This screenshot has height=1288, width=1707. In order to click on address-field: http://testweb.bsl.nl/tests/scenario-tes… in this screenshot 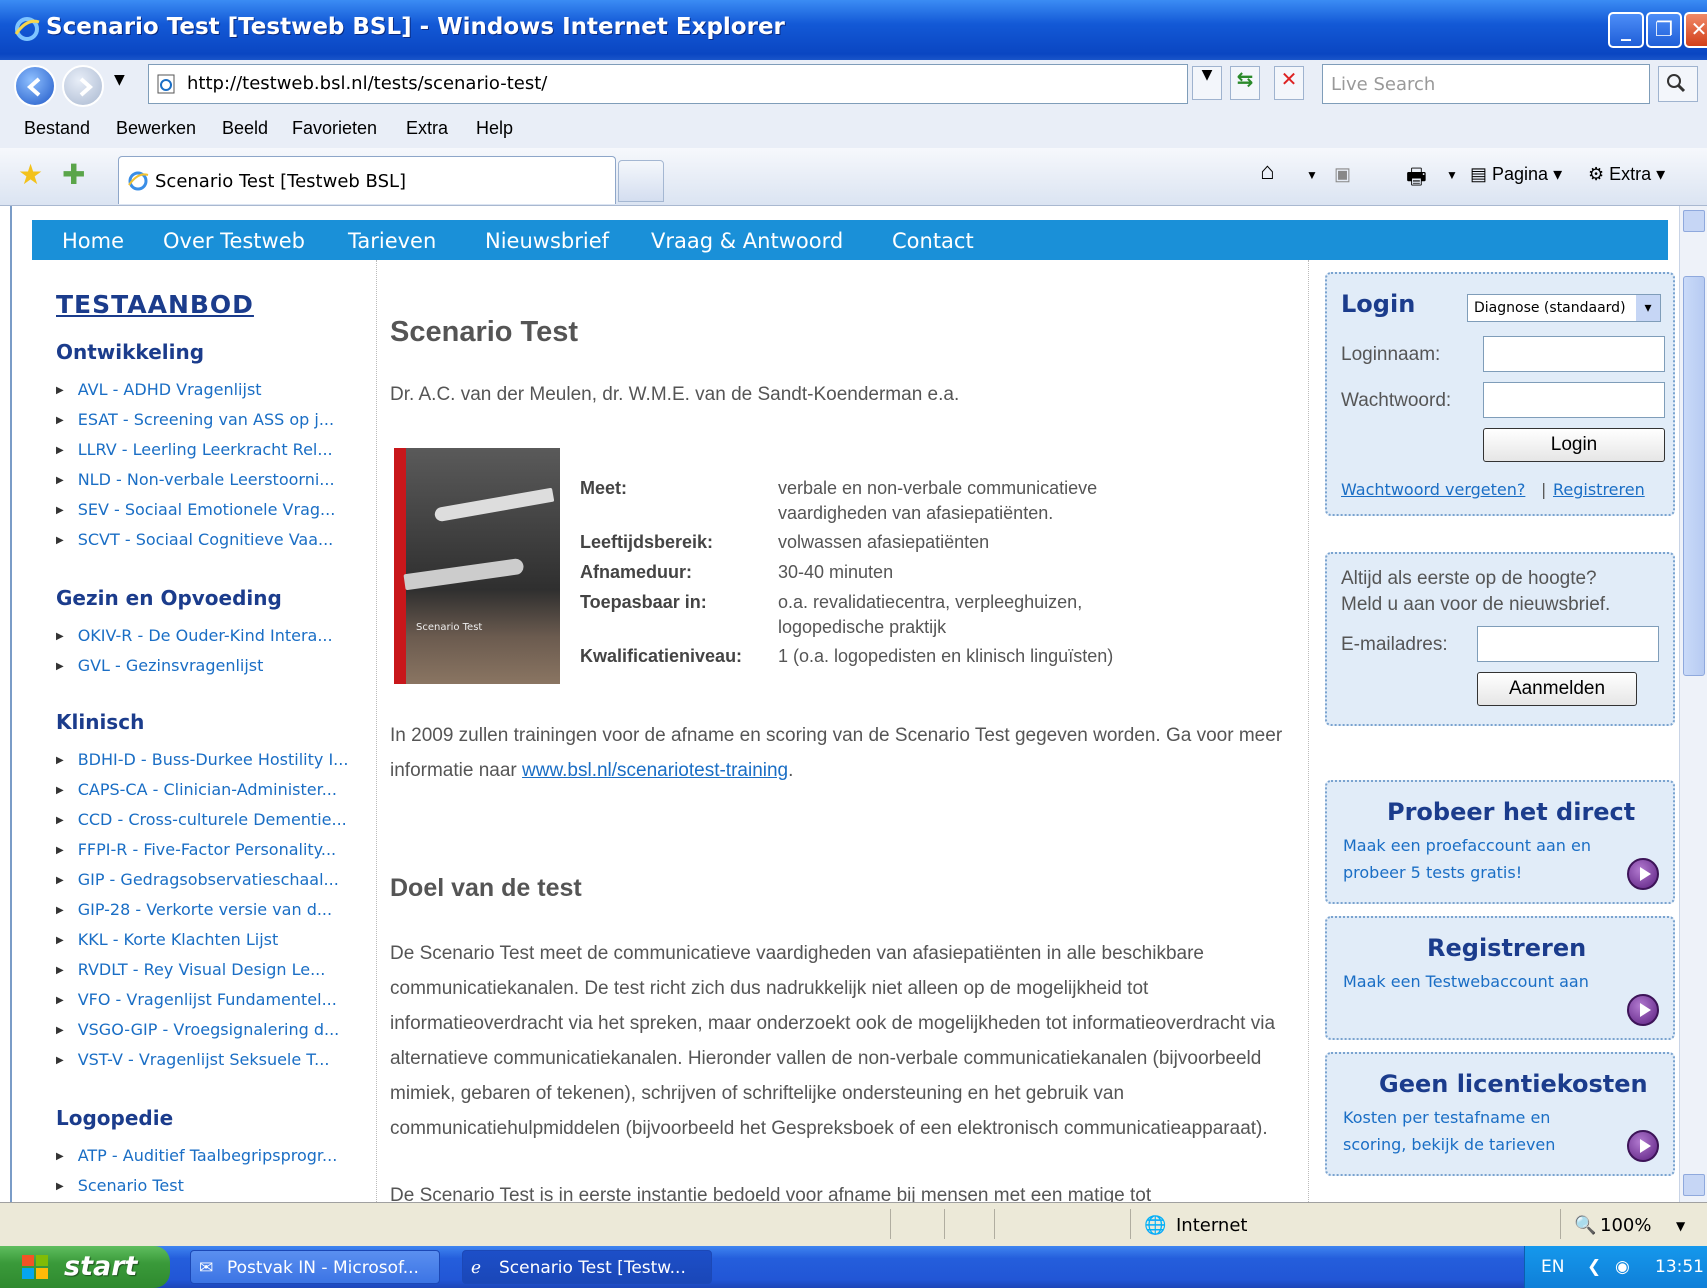, I will do `click(668, 84)`.